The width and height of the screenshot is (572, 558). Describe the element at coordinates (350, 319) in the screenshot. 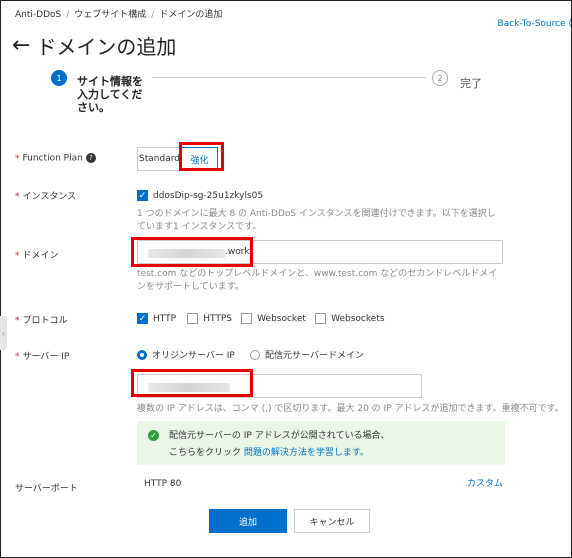

I see `protocol-websockets: Websockets` at that location.